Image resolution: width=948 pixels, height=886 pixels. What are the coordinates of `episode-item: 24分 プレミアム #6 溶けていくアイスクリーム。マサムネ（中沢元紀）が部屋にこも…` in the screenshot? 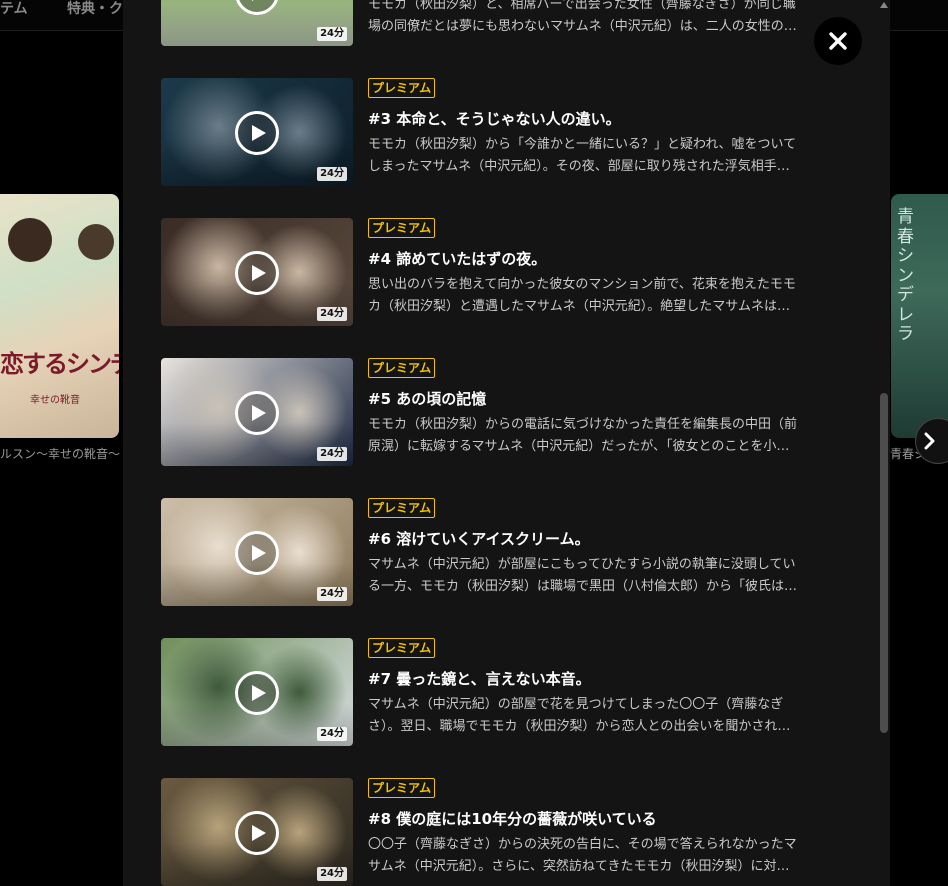 It's located at (511, 552).